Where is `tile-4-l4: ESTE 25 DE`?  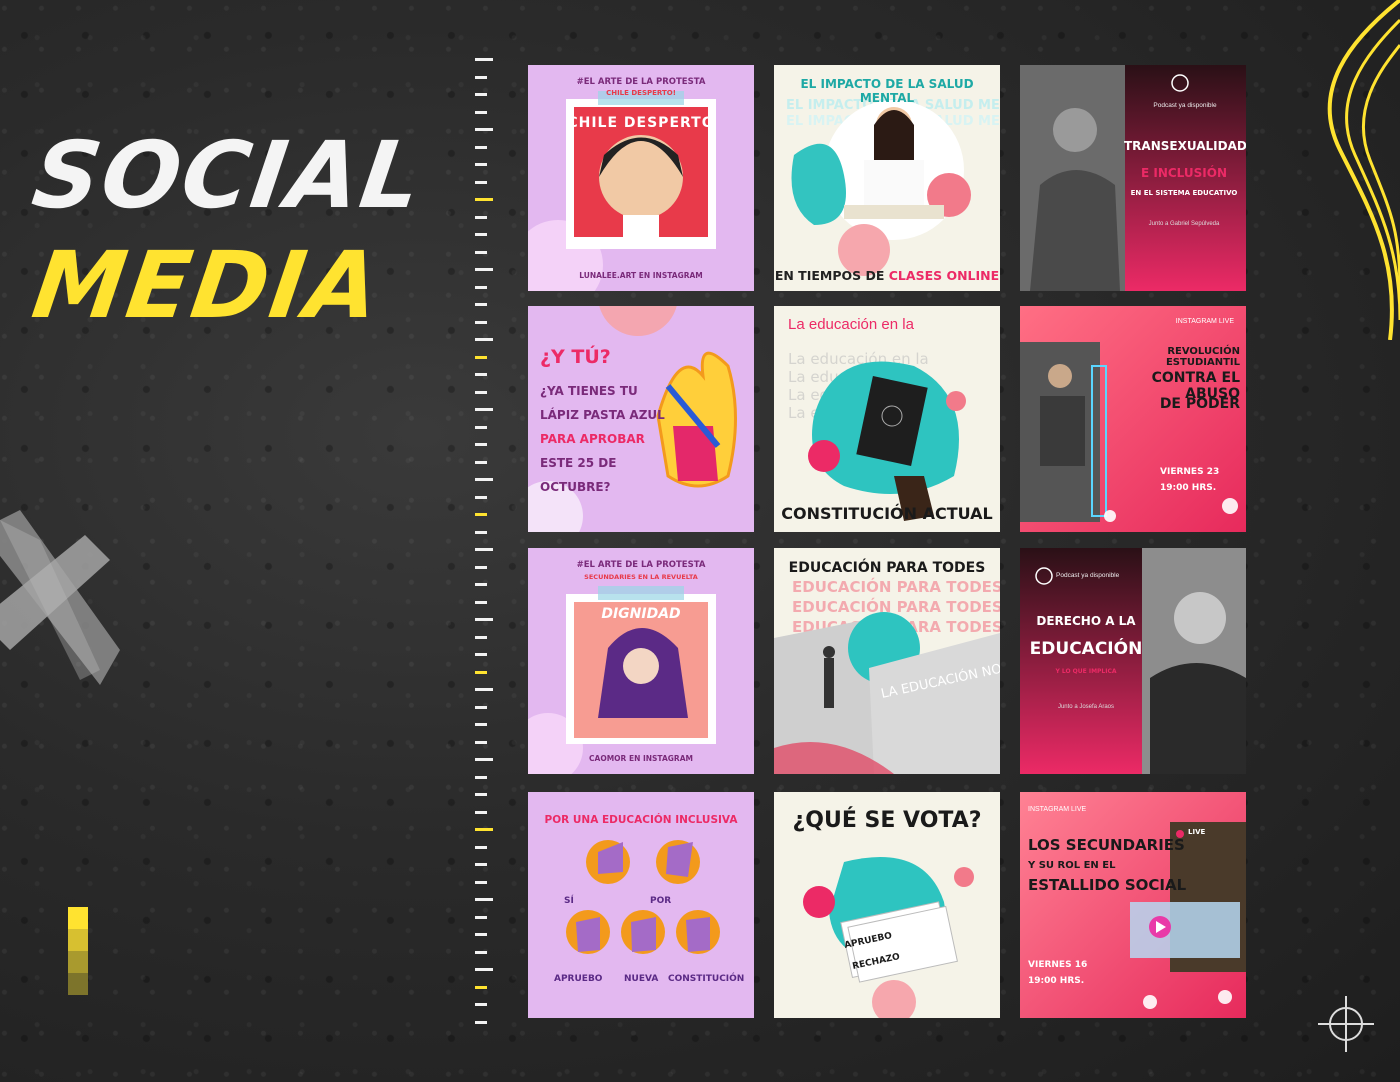
tile-4-l4: ESTE 25 DE is located at coordinates (578, 463).